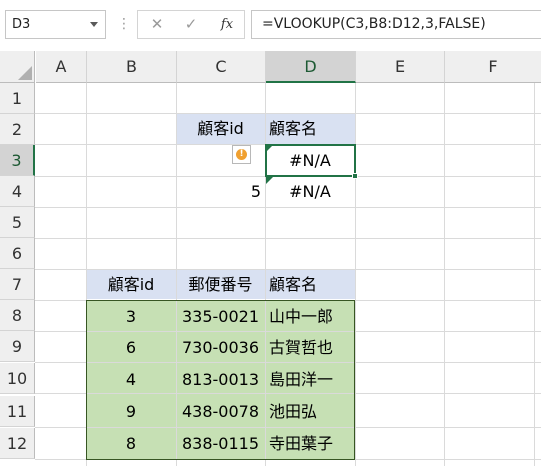 This screenshot has height=466, width=541. I want to click on row-header-6: 6, so click(17, 253).